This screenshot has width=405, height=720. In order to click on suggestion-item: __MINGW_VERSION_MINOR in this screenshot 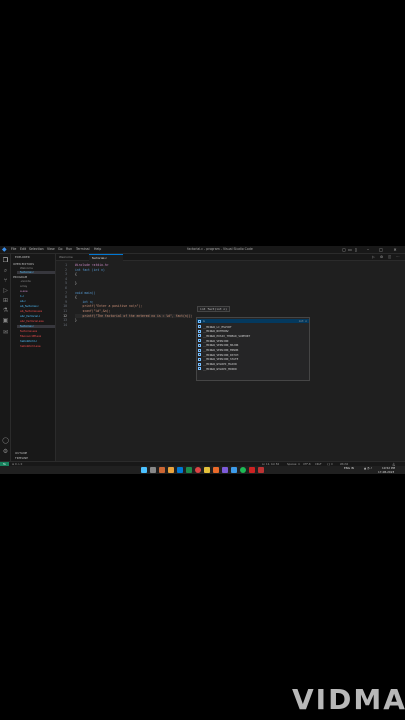, I will do `click(253, 350)`.